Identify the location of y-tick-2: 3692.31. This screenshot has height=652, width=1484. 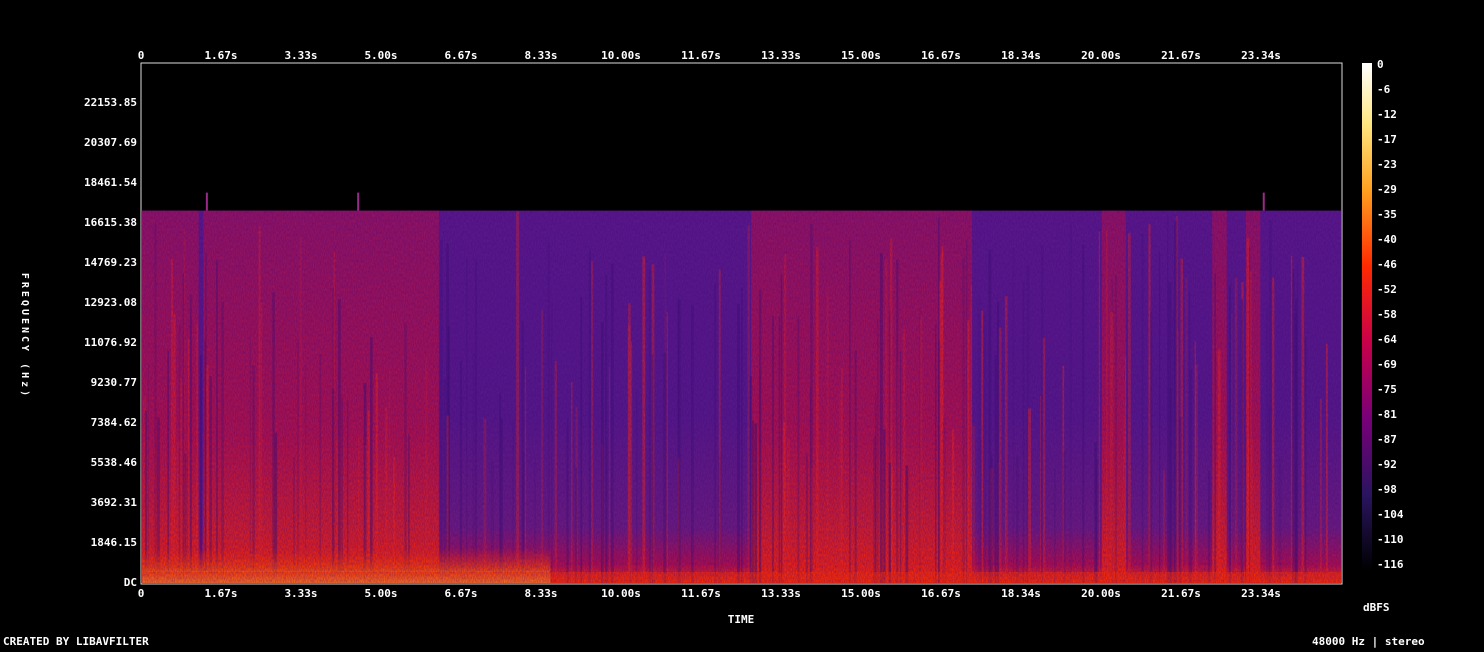
(114, 502).